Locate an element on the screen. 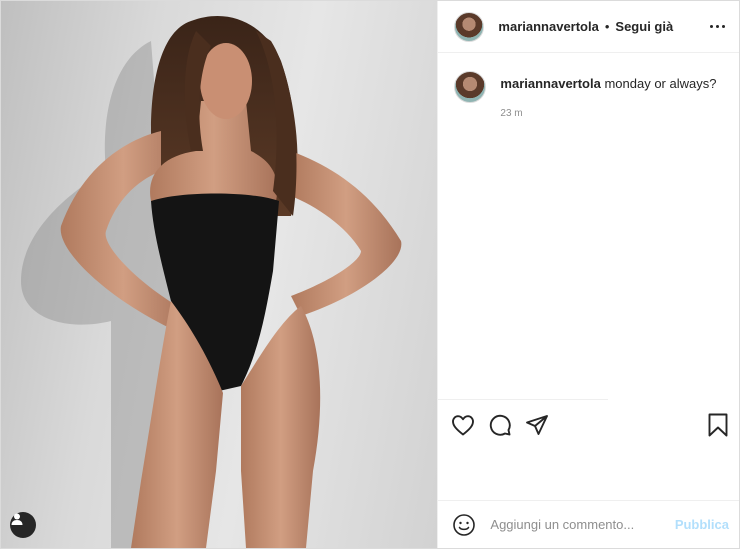 The width and height of the screenshot is (740, 549). share-glyph is located at coordinates (537, 425).